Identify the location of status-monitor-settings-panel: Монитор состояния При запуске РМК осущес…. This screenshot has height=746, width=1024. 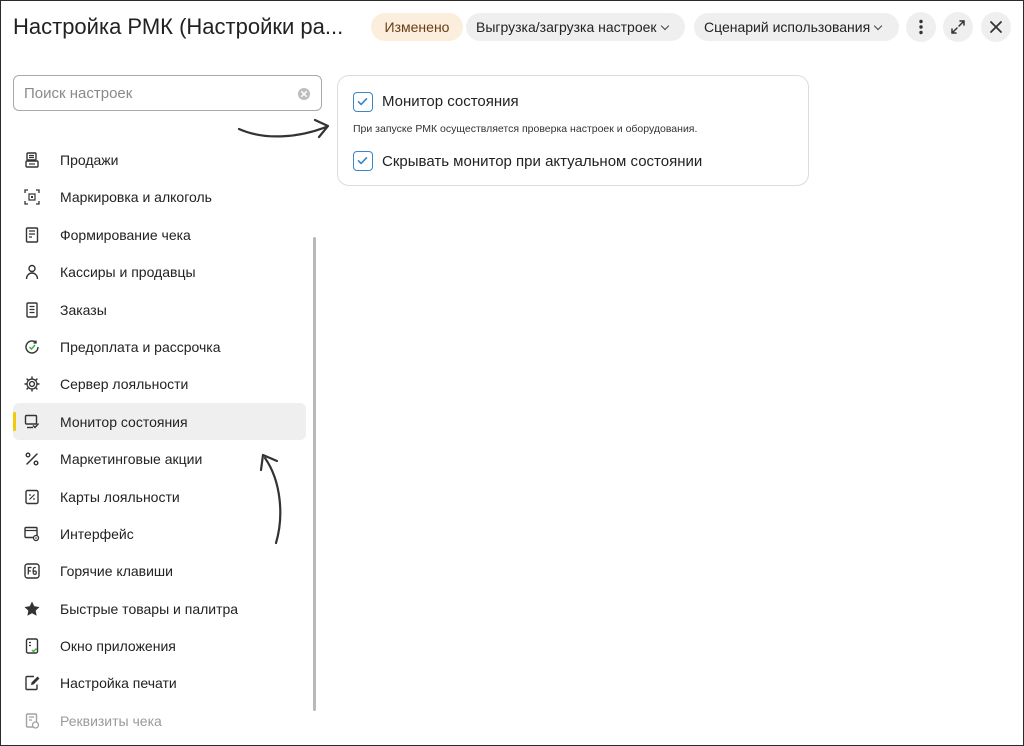
(573, 130).